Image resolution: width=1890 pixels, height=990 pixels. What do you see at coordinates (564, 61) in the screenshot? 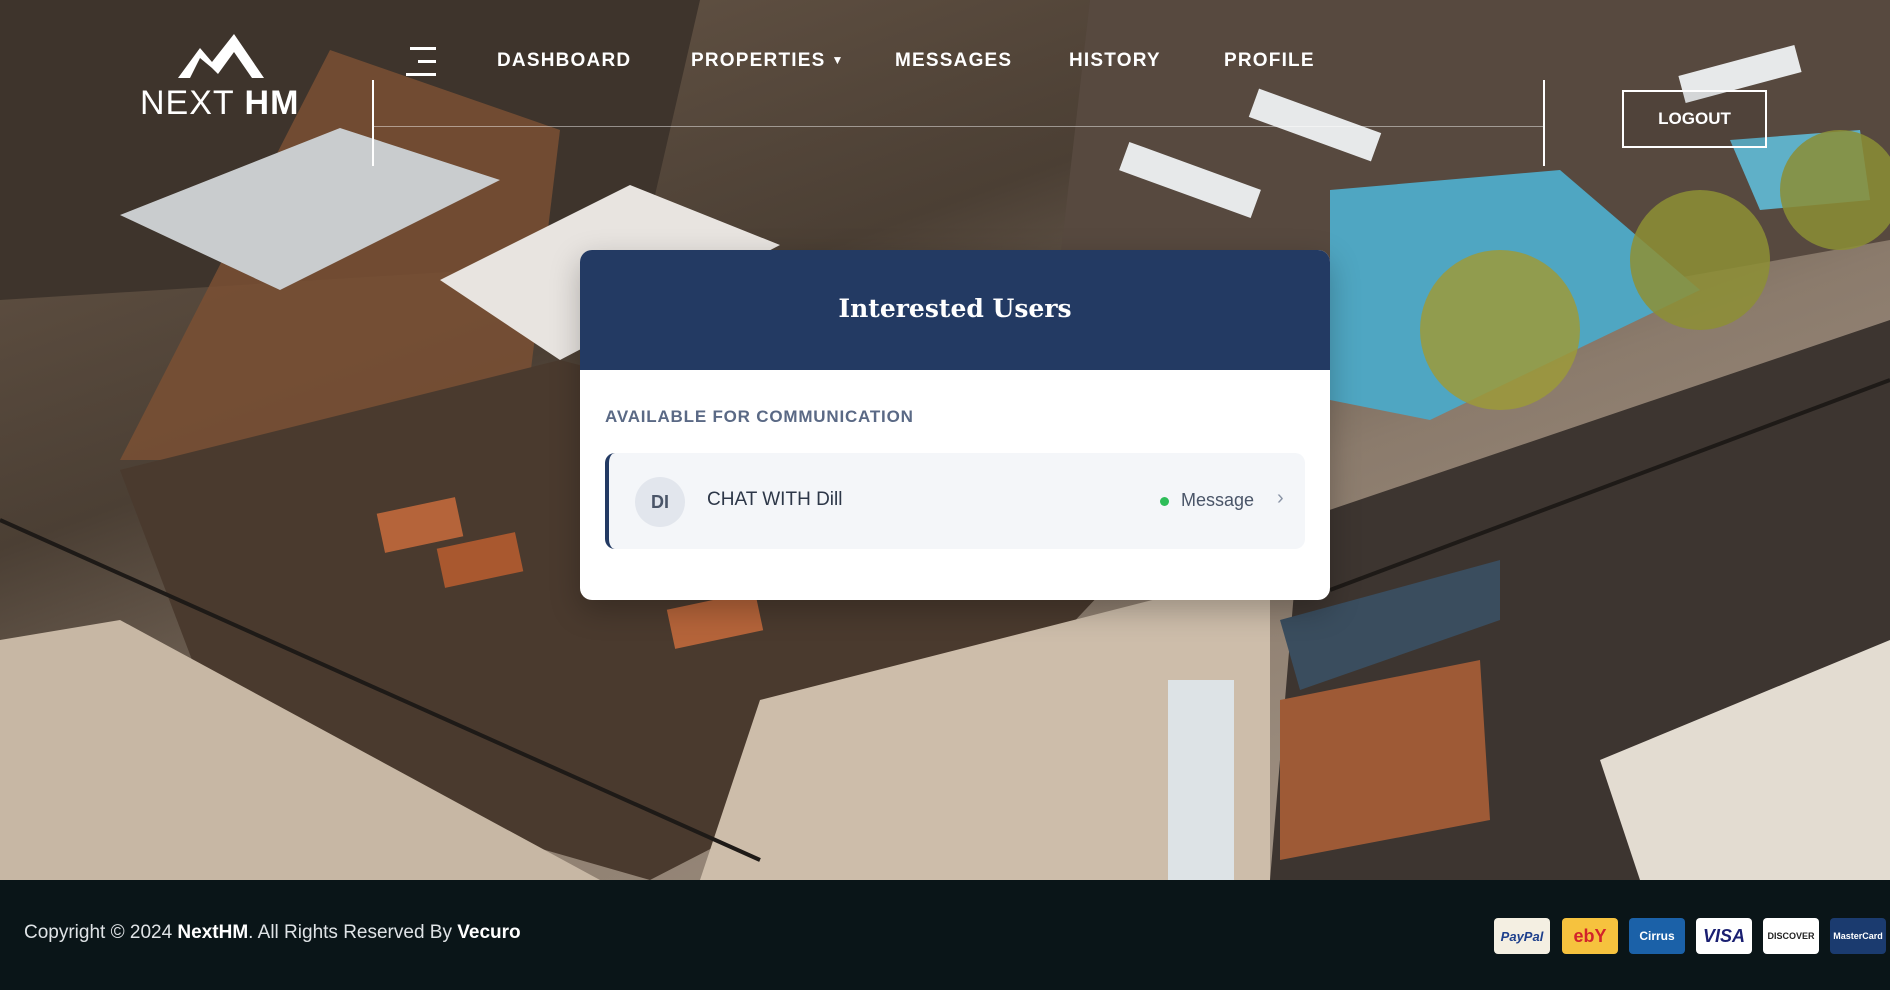
I see `nav-dashboard: DASHBOARD` at bounding box center [564, 61].